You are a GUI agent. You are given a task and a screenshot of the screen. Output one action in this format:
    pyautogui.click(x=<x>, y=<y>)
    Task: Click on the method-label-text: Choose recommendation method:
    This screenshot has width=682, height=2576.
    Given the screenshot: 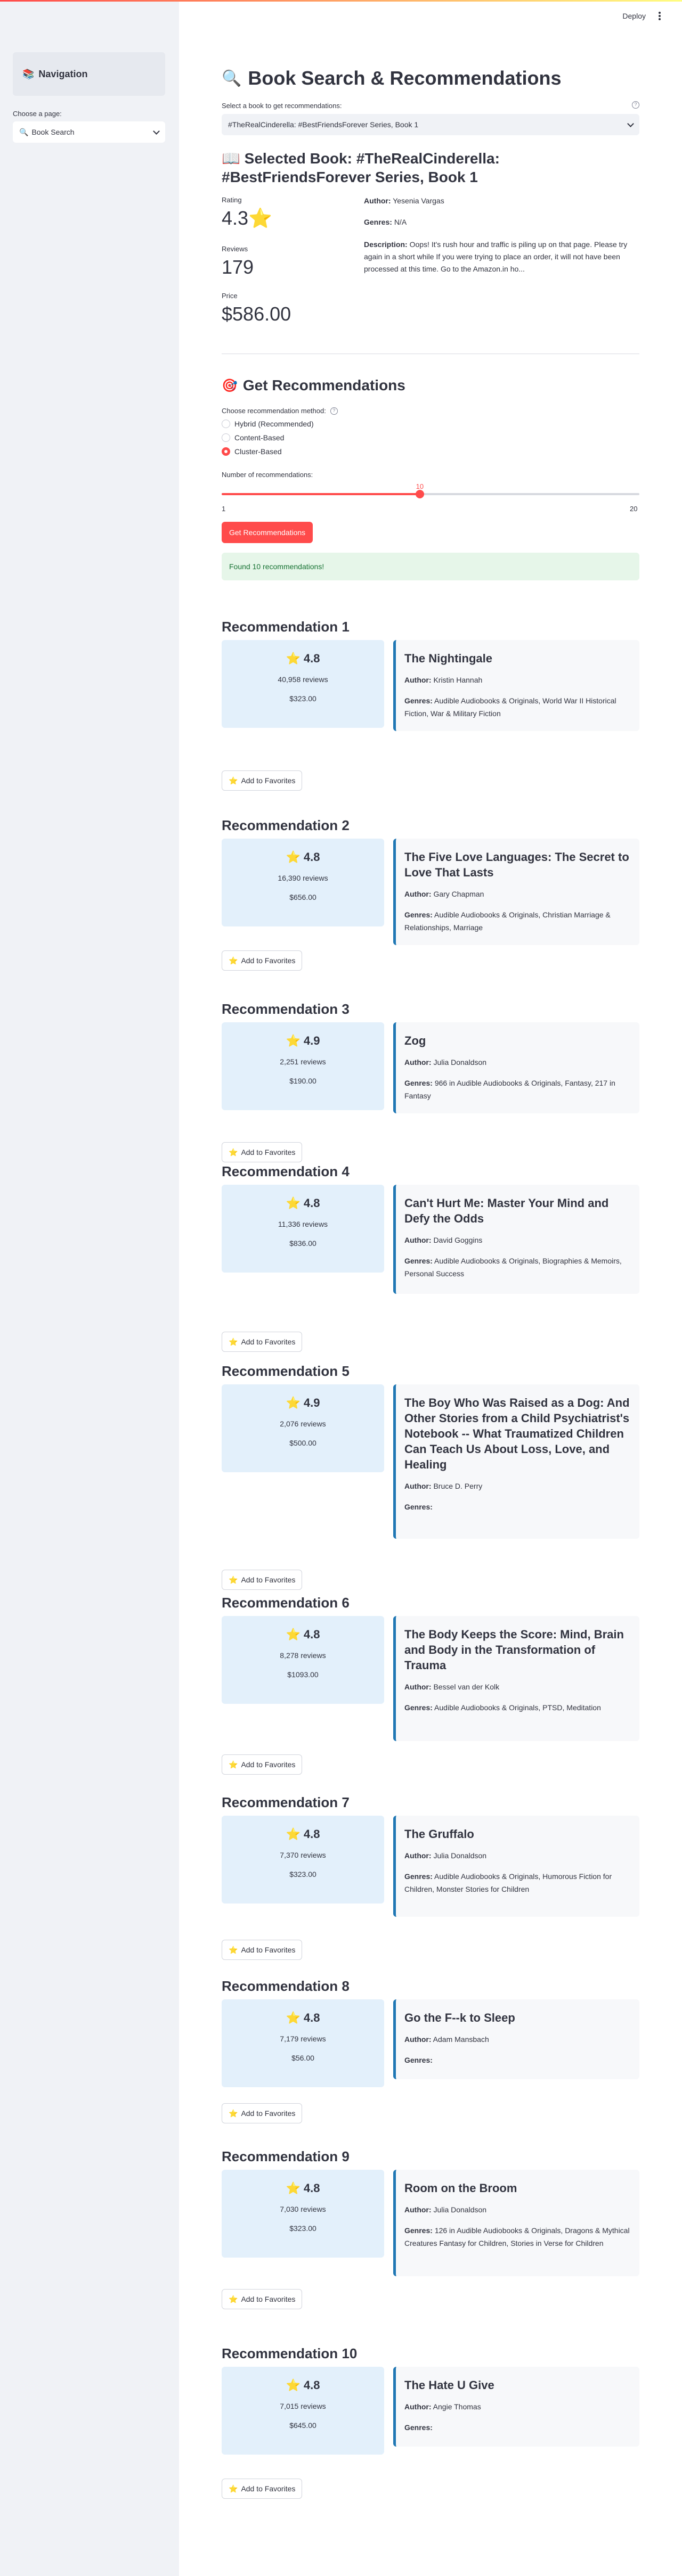 What is the action you would take?
    pyautogui.click(x=274, y=411)
    